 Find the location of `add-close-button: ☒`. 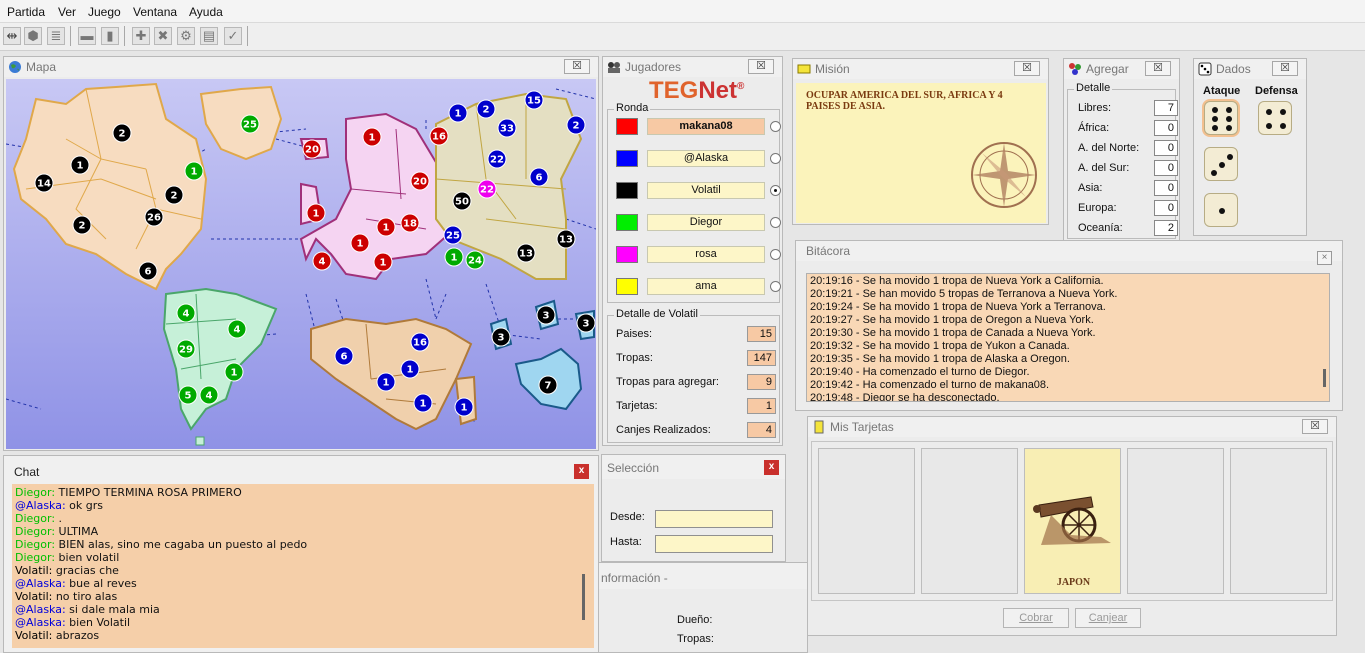

add-close-button: ☒ is located at coordinates (1158, 68).